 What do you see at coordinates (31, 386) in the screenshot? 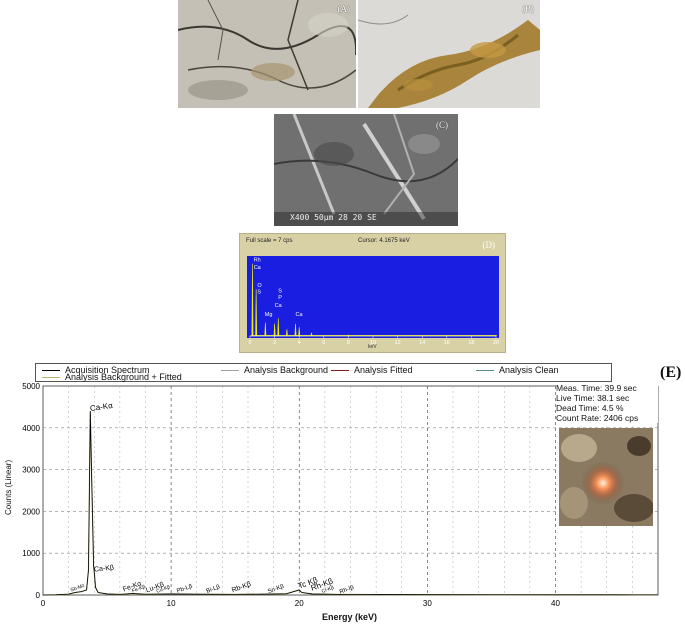
I see `y-tick-label: 5000` at bounding box center [31, 386].